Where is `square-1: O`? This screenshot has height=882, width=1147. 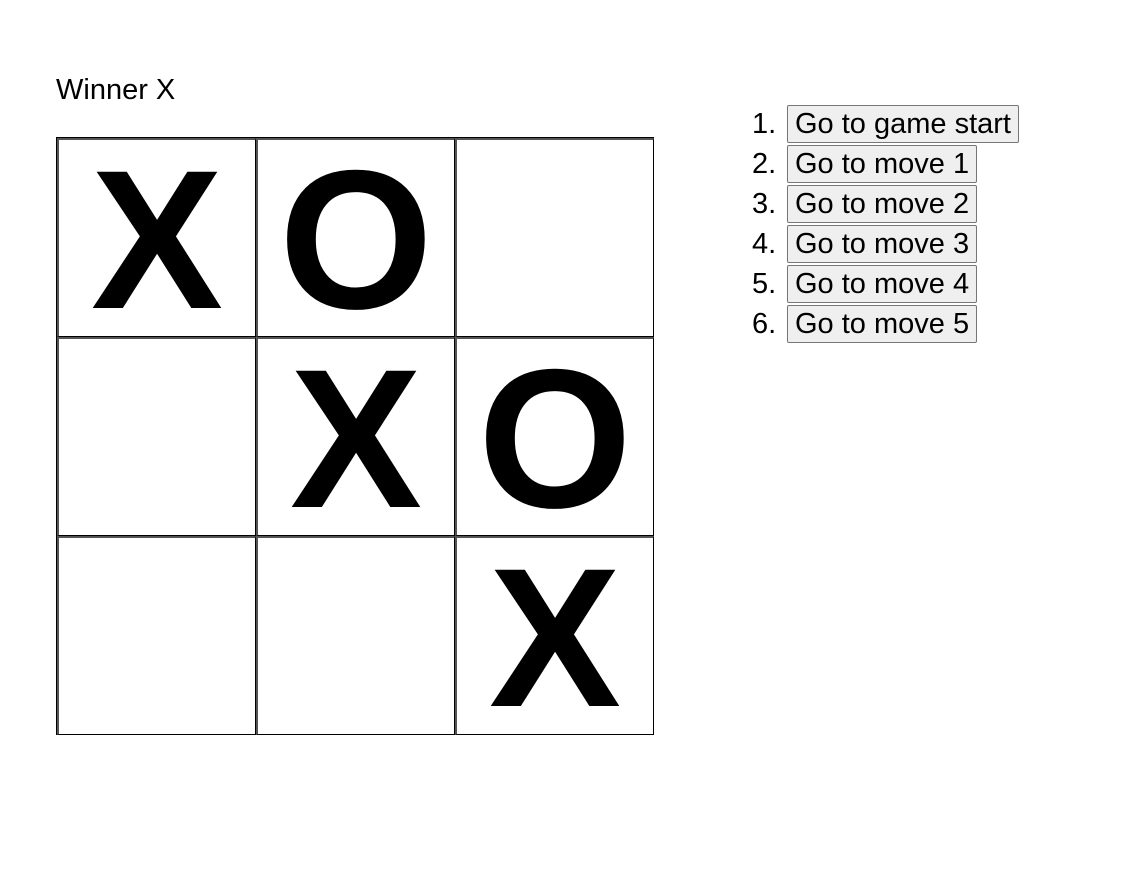 square-1: O is located at coordinates (355, 237).